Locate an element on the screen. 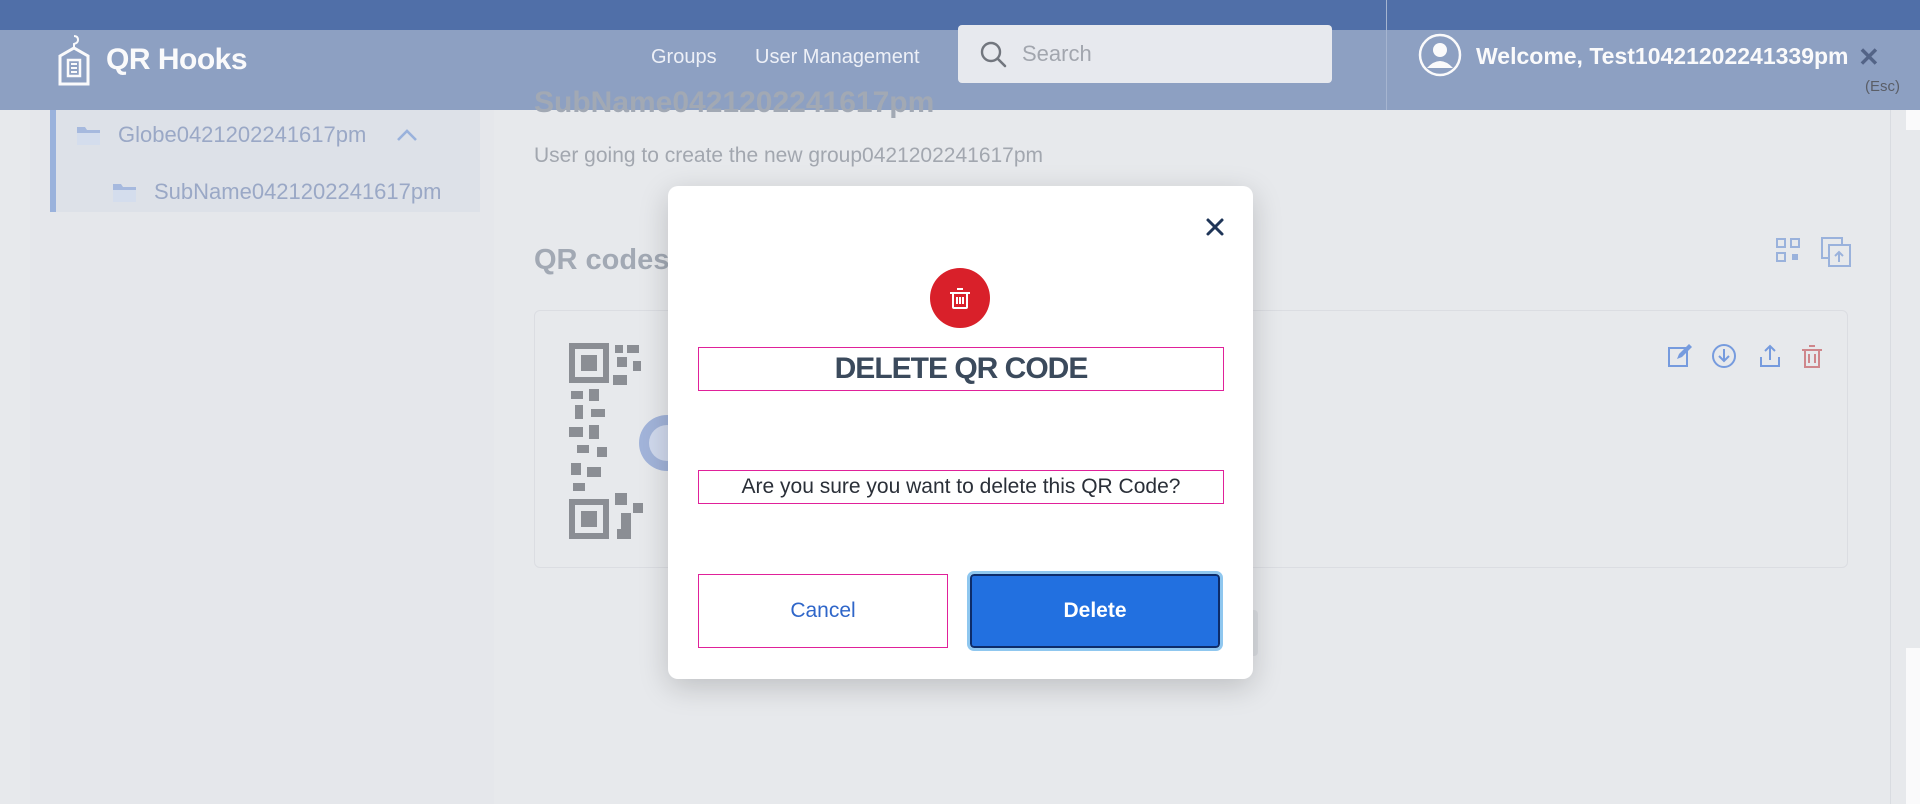 Image resolution: width=1920 pixels, height=804 pixels. close-icon is located at coordinates (1215, 227).